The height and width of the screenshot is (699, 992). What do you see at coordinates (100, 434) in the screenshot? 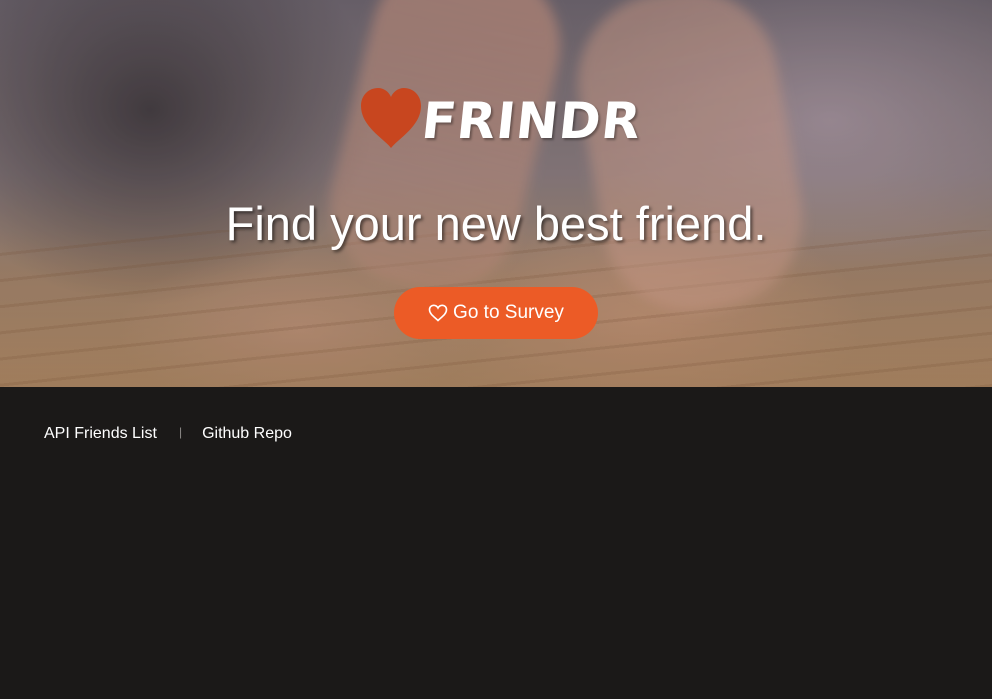
I see `api-friends-list-link: API Friends List` at bounding box center [100, 434].